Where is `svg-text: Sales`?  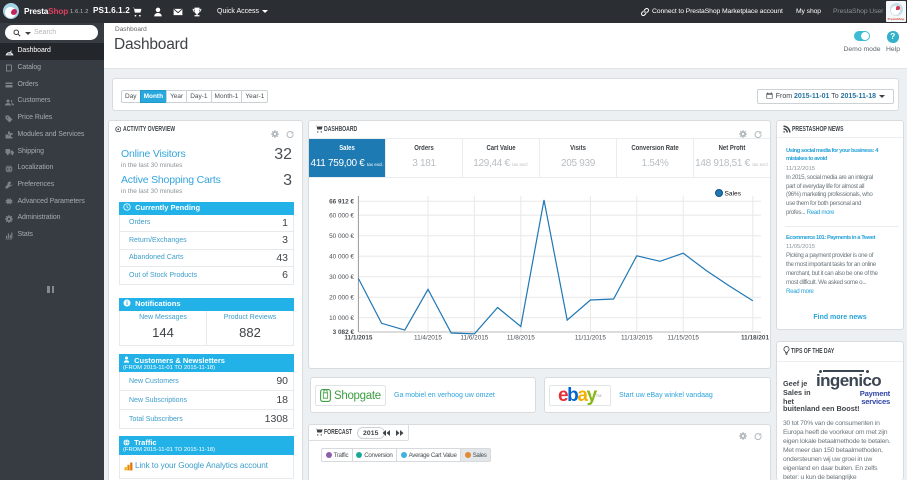 svg-text: Sales is located at coordinates (733, 194).